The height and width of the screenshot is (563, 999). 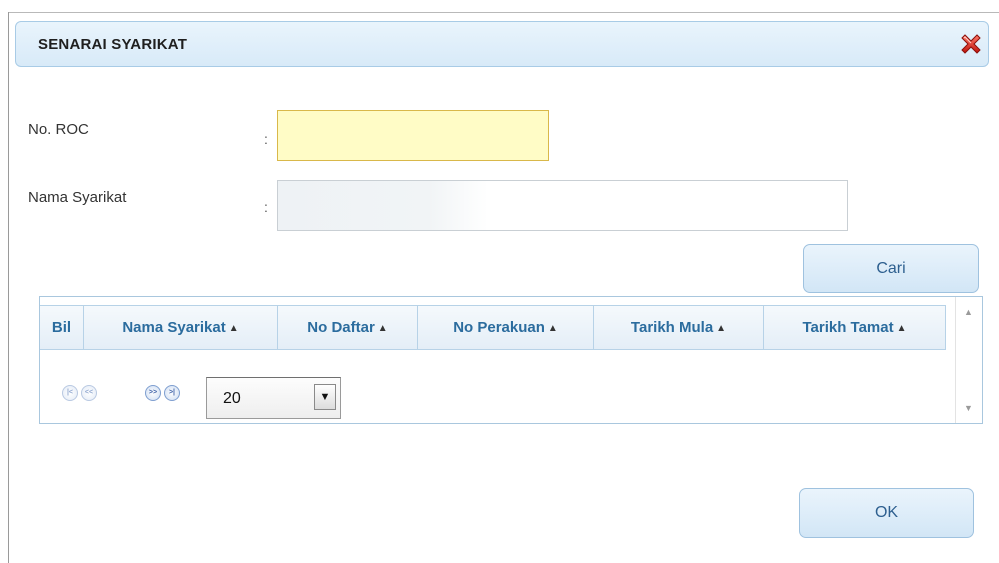 I want to click on scroll-down-icon: ▼, so click(x=968, y=408).